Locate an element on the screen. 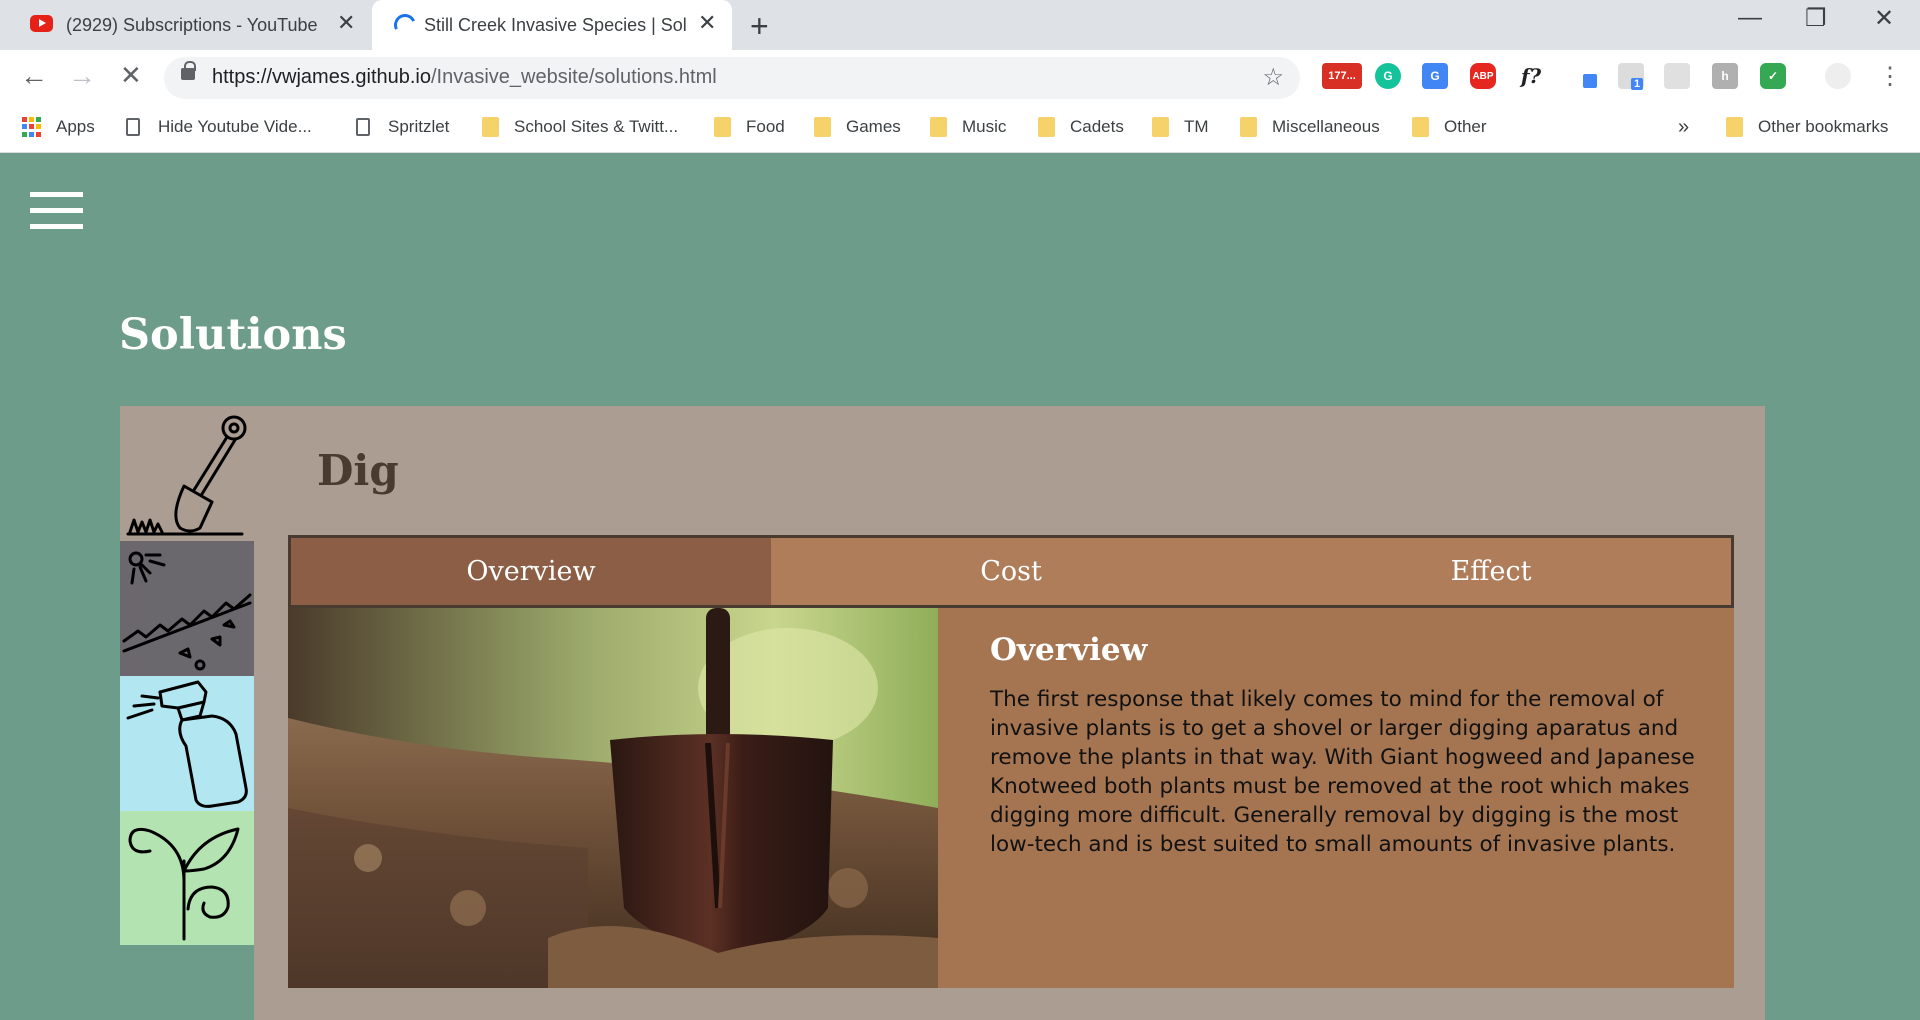  bookmark-folder-other: Other is located at coordinates (1449, 127).